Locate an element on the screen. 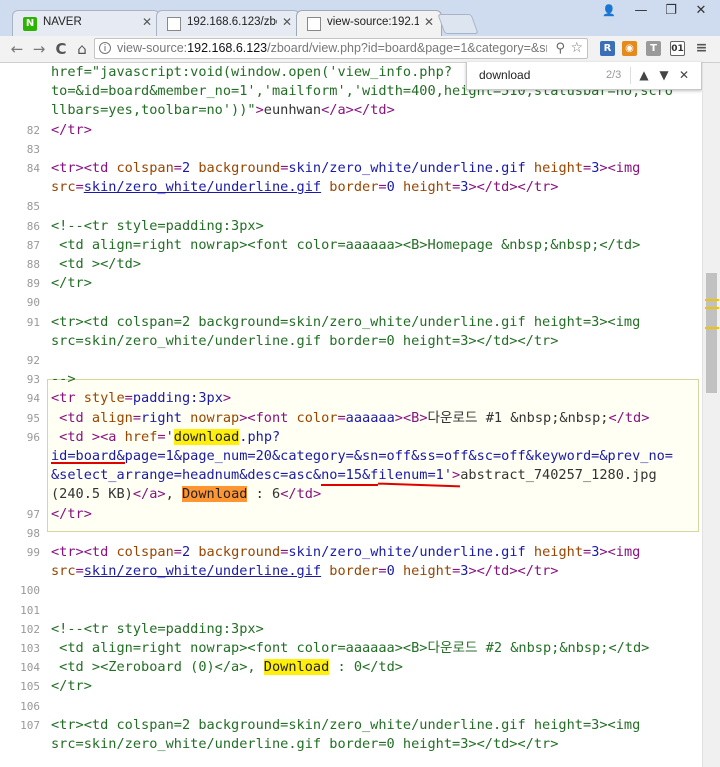 Image resolution: width=720 pixels, height=767 pixels. scrollbar-thumb is located at coordinates (711, 333).